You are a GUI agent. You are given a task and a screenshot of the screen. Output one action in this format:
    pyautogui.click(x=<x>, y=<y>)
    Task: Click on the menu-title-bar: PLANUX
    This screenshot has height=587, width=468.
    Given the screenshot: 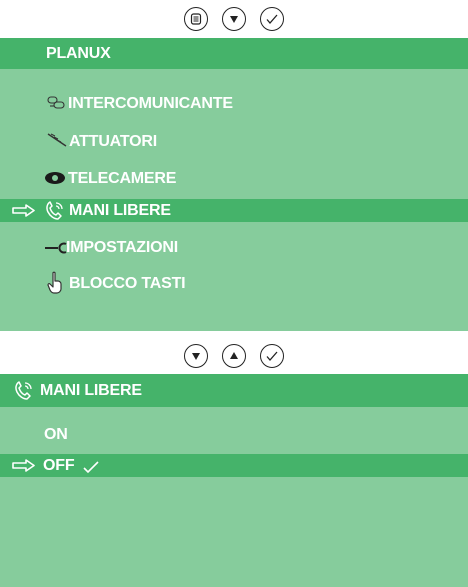 What is the action you would take?
    pyautogui.click(x=234, y=53)
    